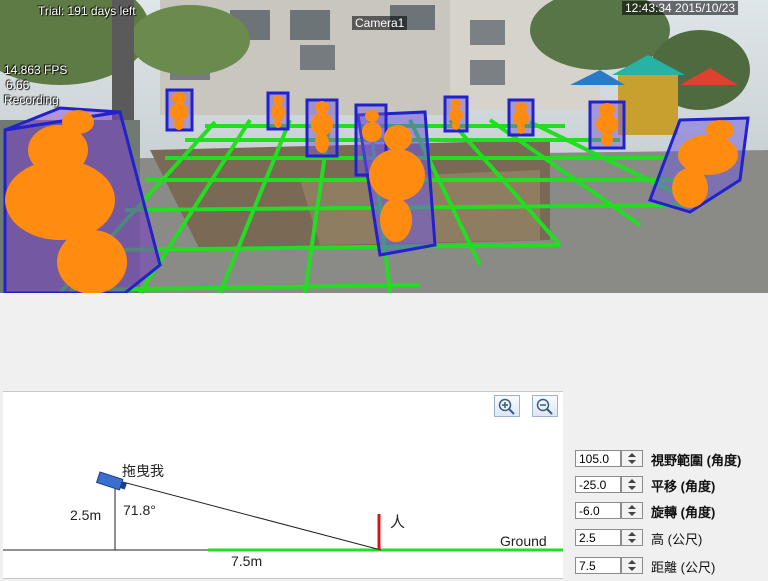 Image resolution: width=768 pixels, height=581 pixels. I want to click on height-input: 2.5, so click(598, 537).